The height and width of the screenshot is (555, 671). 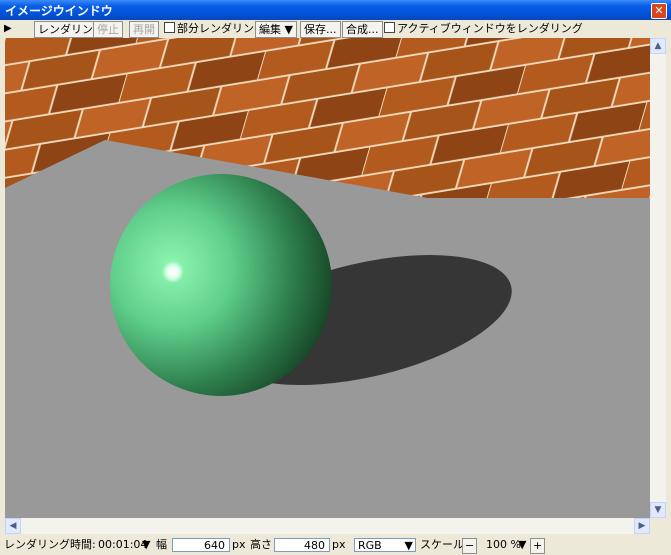 I want to click on scale-label: スケール, so click(x=442, y=544).